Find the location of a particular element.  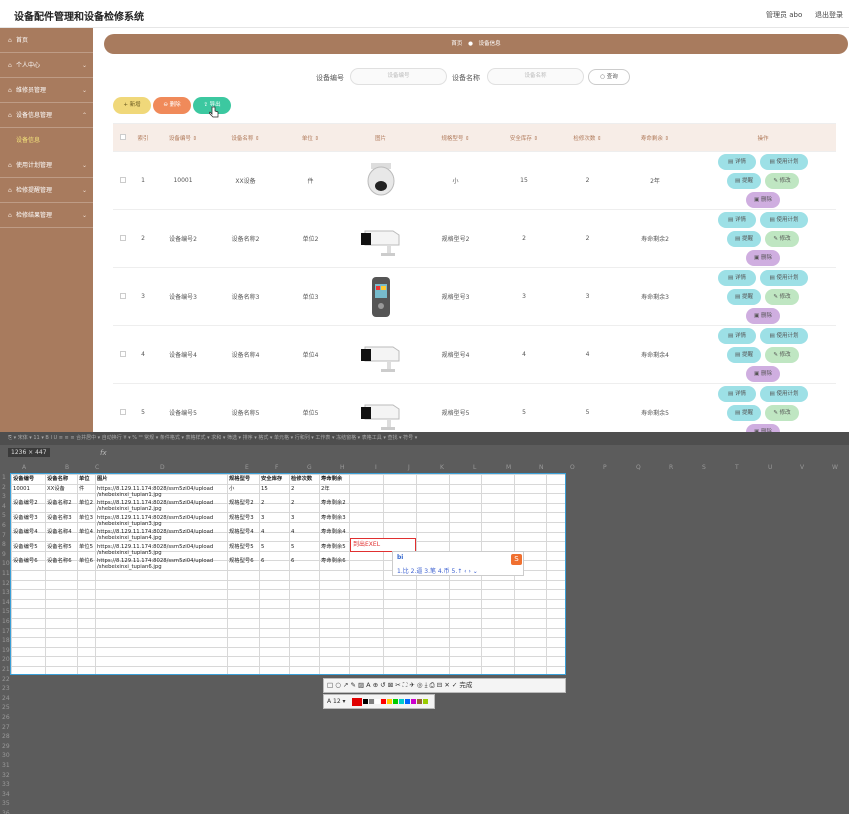

column-header: 检修次数 ⇕ is located at coordinates (587, 137).